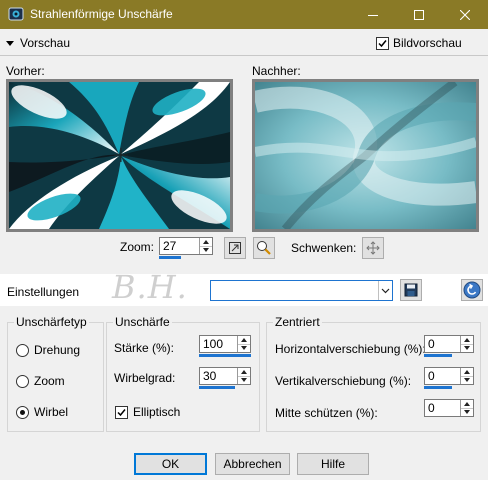  Describe the element at coordinates (170, 464) in the screenshot. I see `ok-button: OK` at that location.